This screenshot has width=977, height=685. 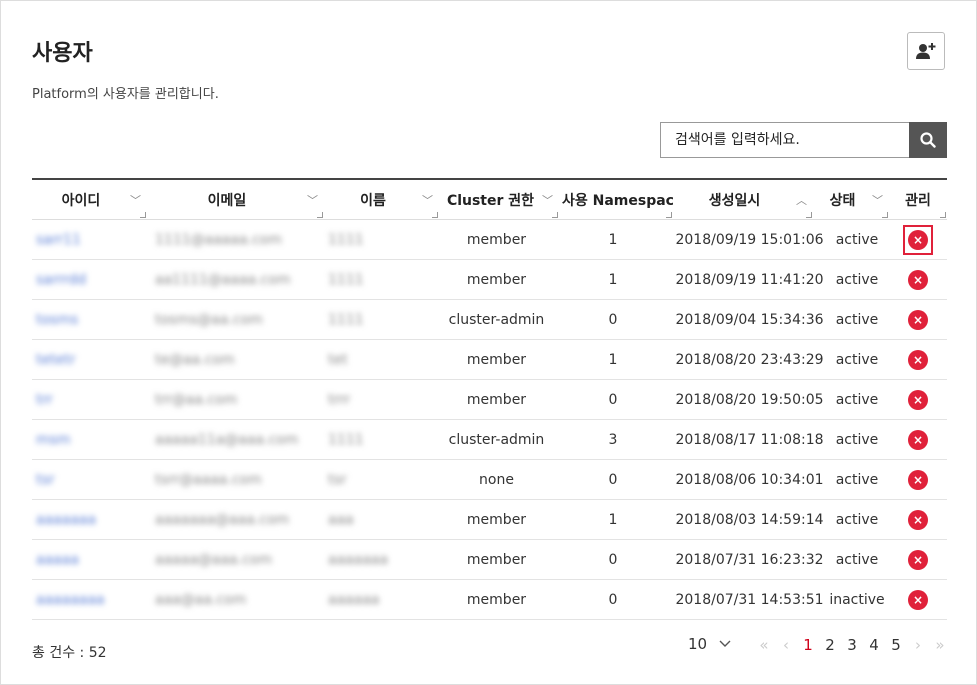 What do you see at coordinates (346, 320) in the screenshot?
I see `name-cell: 1111` at bounding box center [346, 320].